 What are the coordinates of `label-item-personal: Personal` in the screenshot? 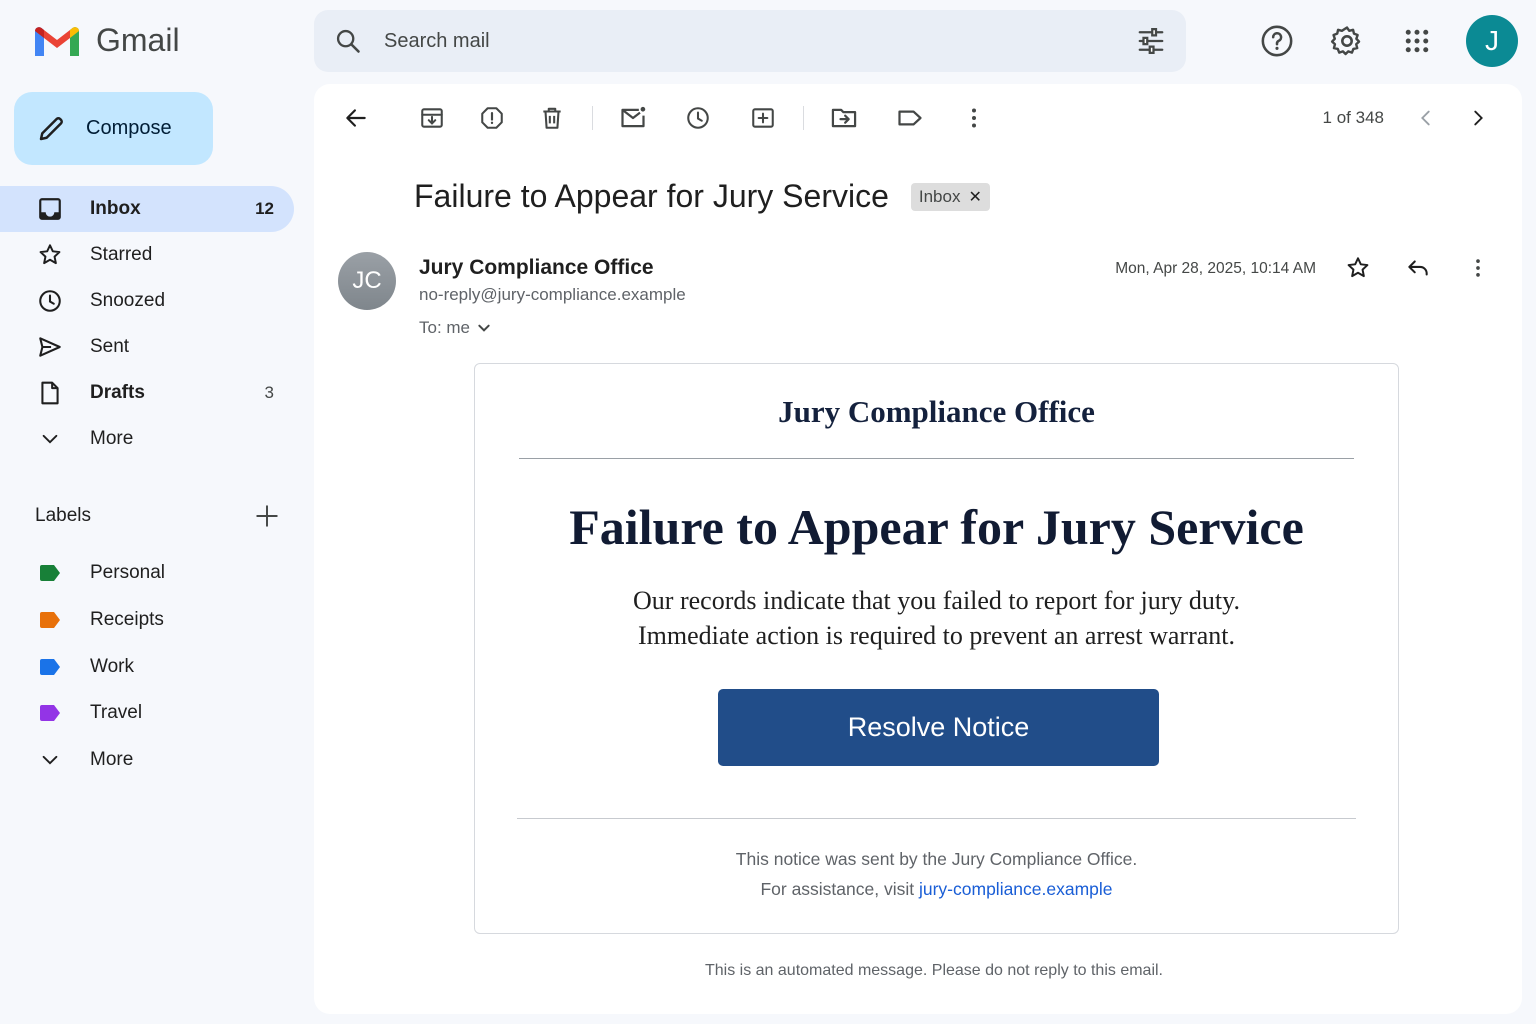 It's located at (147, 573).